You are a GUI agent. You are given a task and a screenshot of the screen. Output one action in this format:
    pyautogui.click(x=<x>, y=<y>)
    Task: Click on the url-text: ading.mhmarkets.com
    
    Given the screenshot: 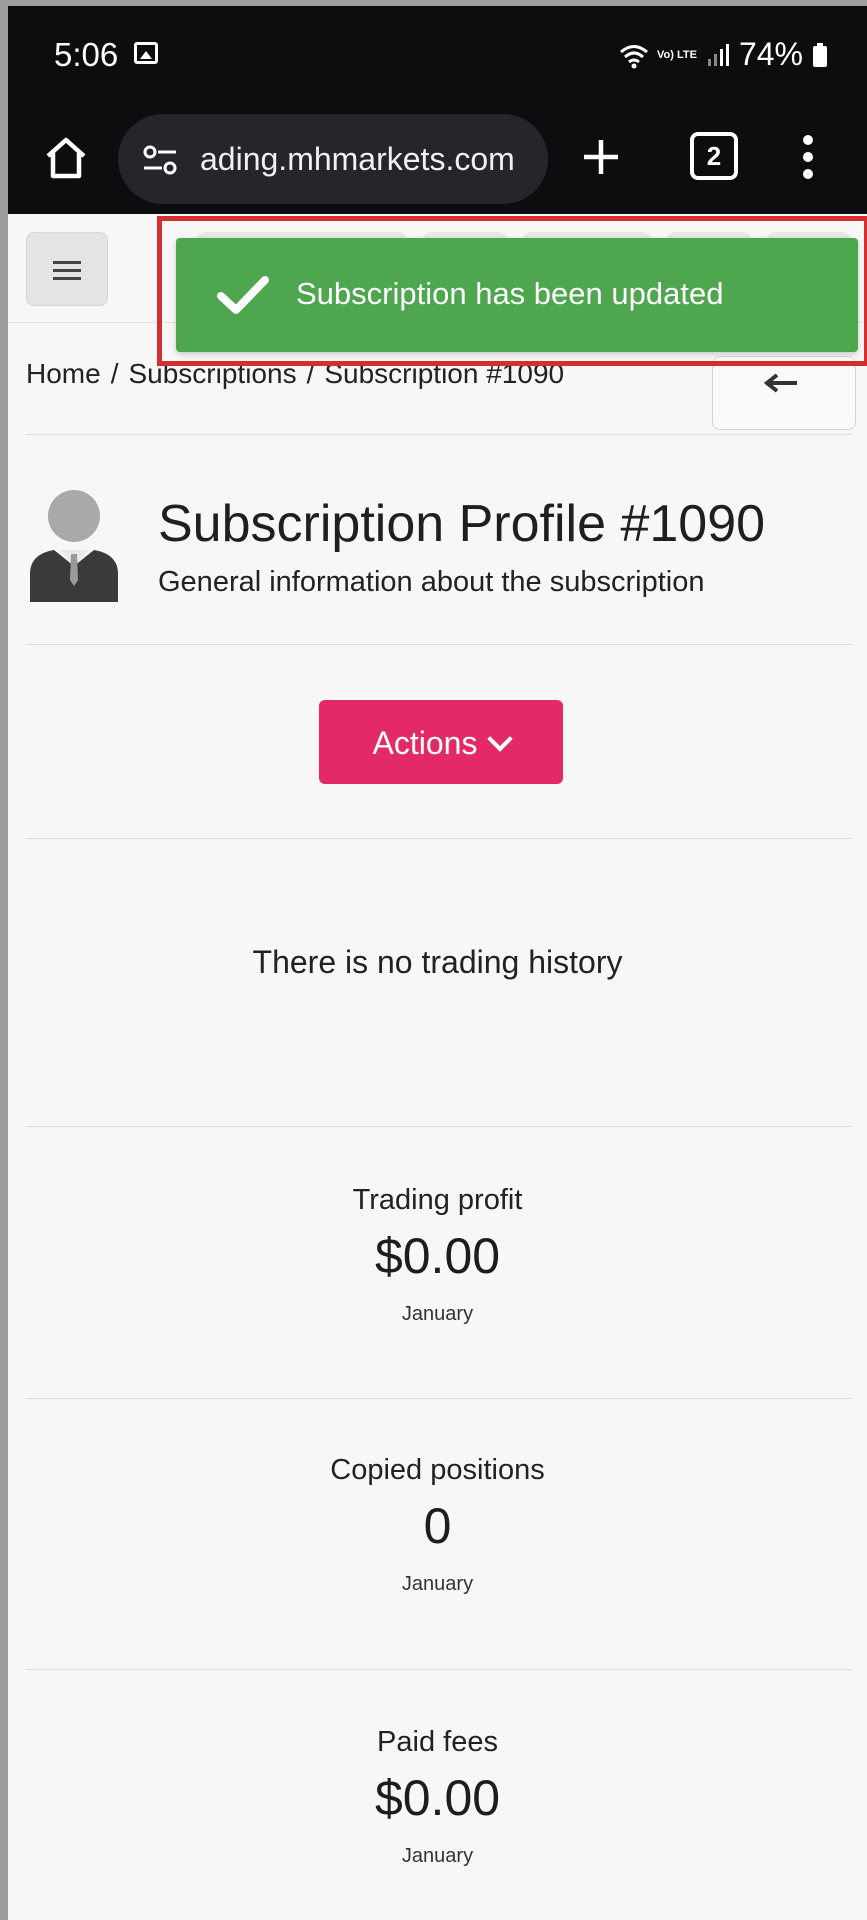 What is the action you would take?
    pyautogui.click(x=370, y=159)
    